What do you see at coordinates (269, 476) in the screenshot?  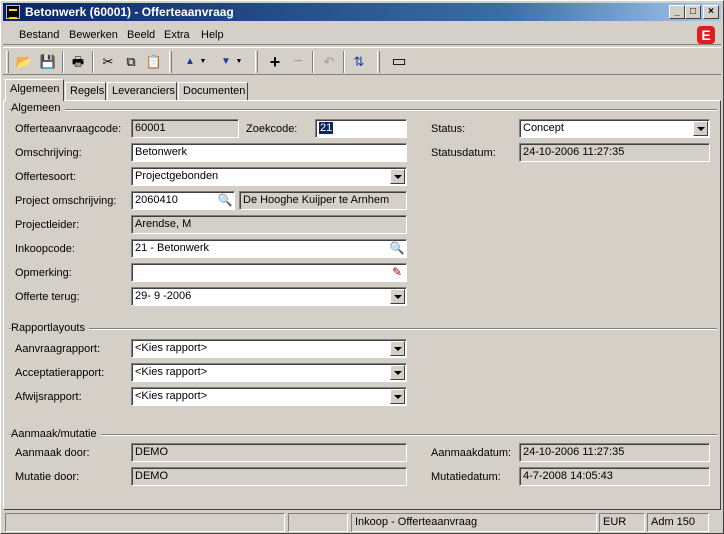 I see `mutatie-door-field: DEMO` at bounding box center [269, 476].